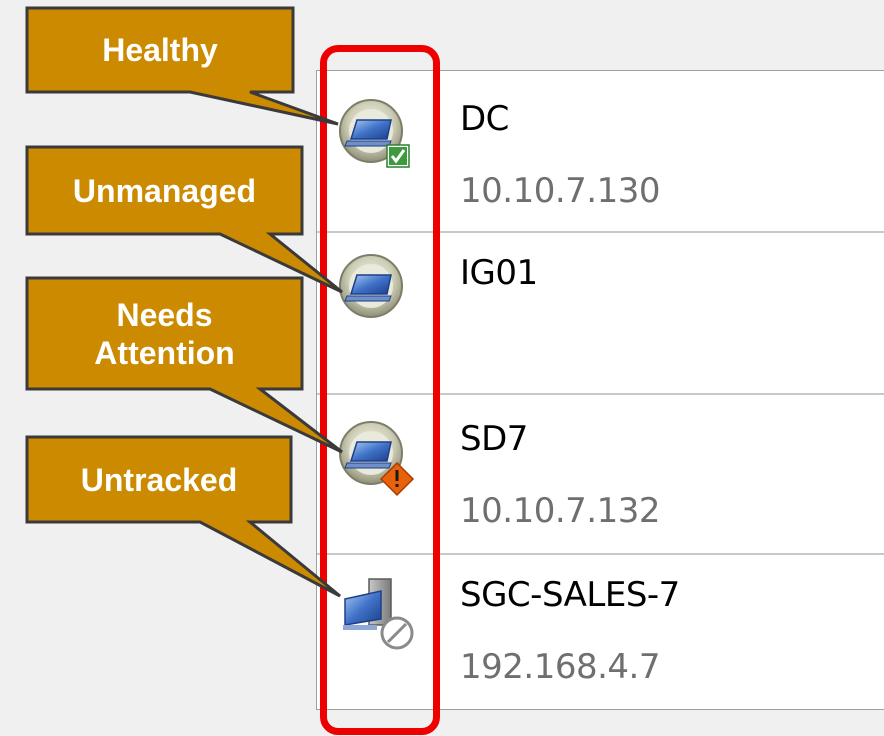  Describe the element at coordinates (499, 273) in the screenshot. I see `device-name: IG01` at that location.